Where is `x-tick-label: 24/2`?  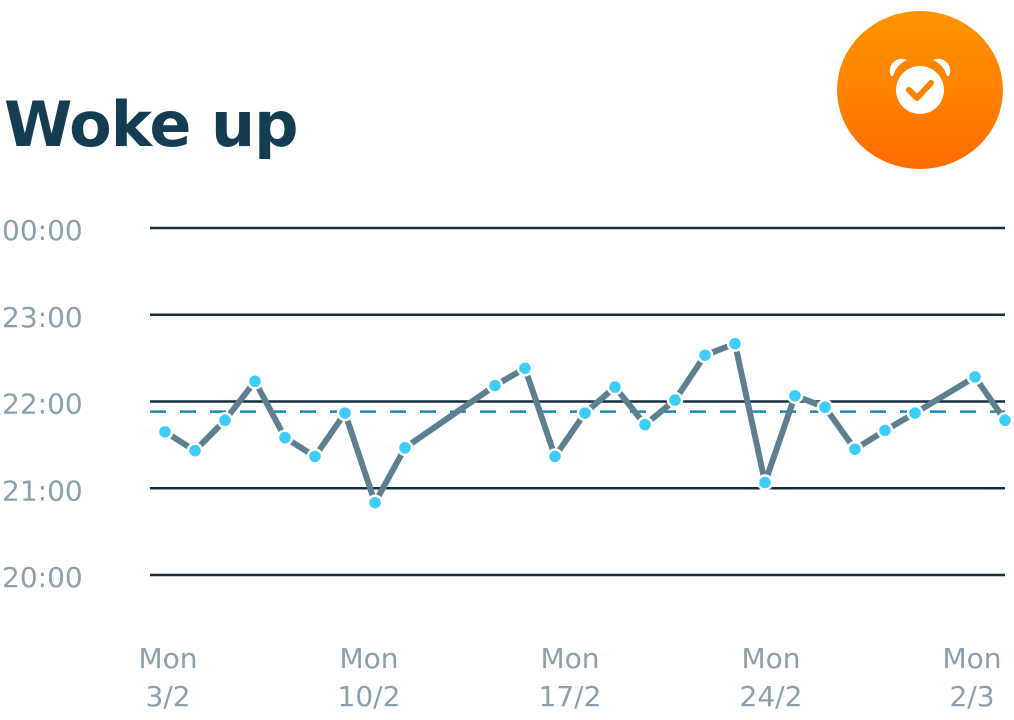 x-tick-label: 24/2 is located at coordinates (771, 696).